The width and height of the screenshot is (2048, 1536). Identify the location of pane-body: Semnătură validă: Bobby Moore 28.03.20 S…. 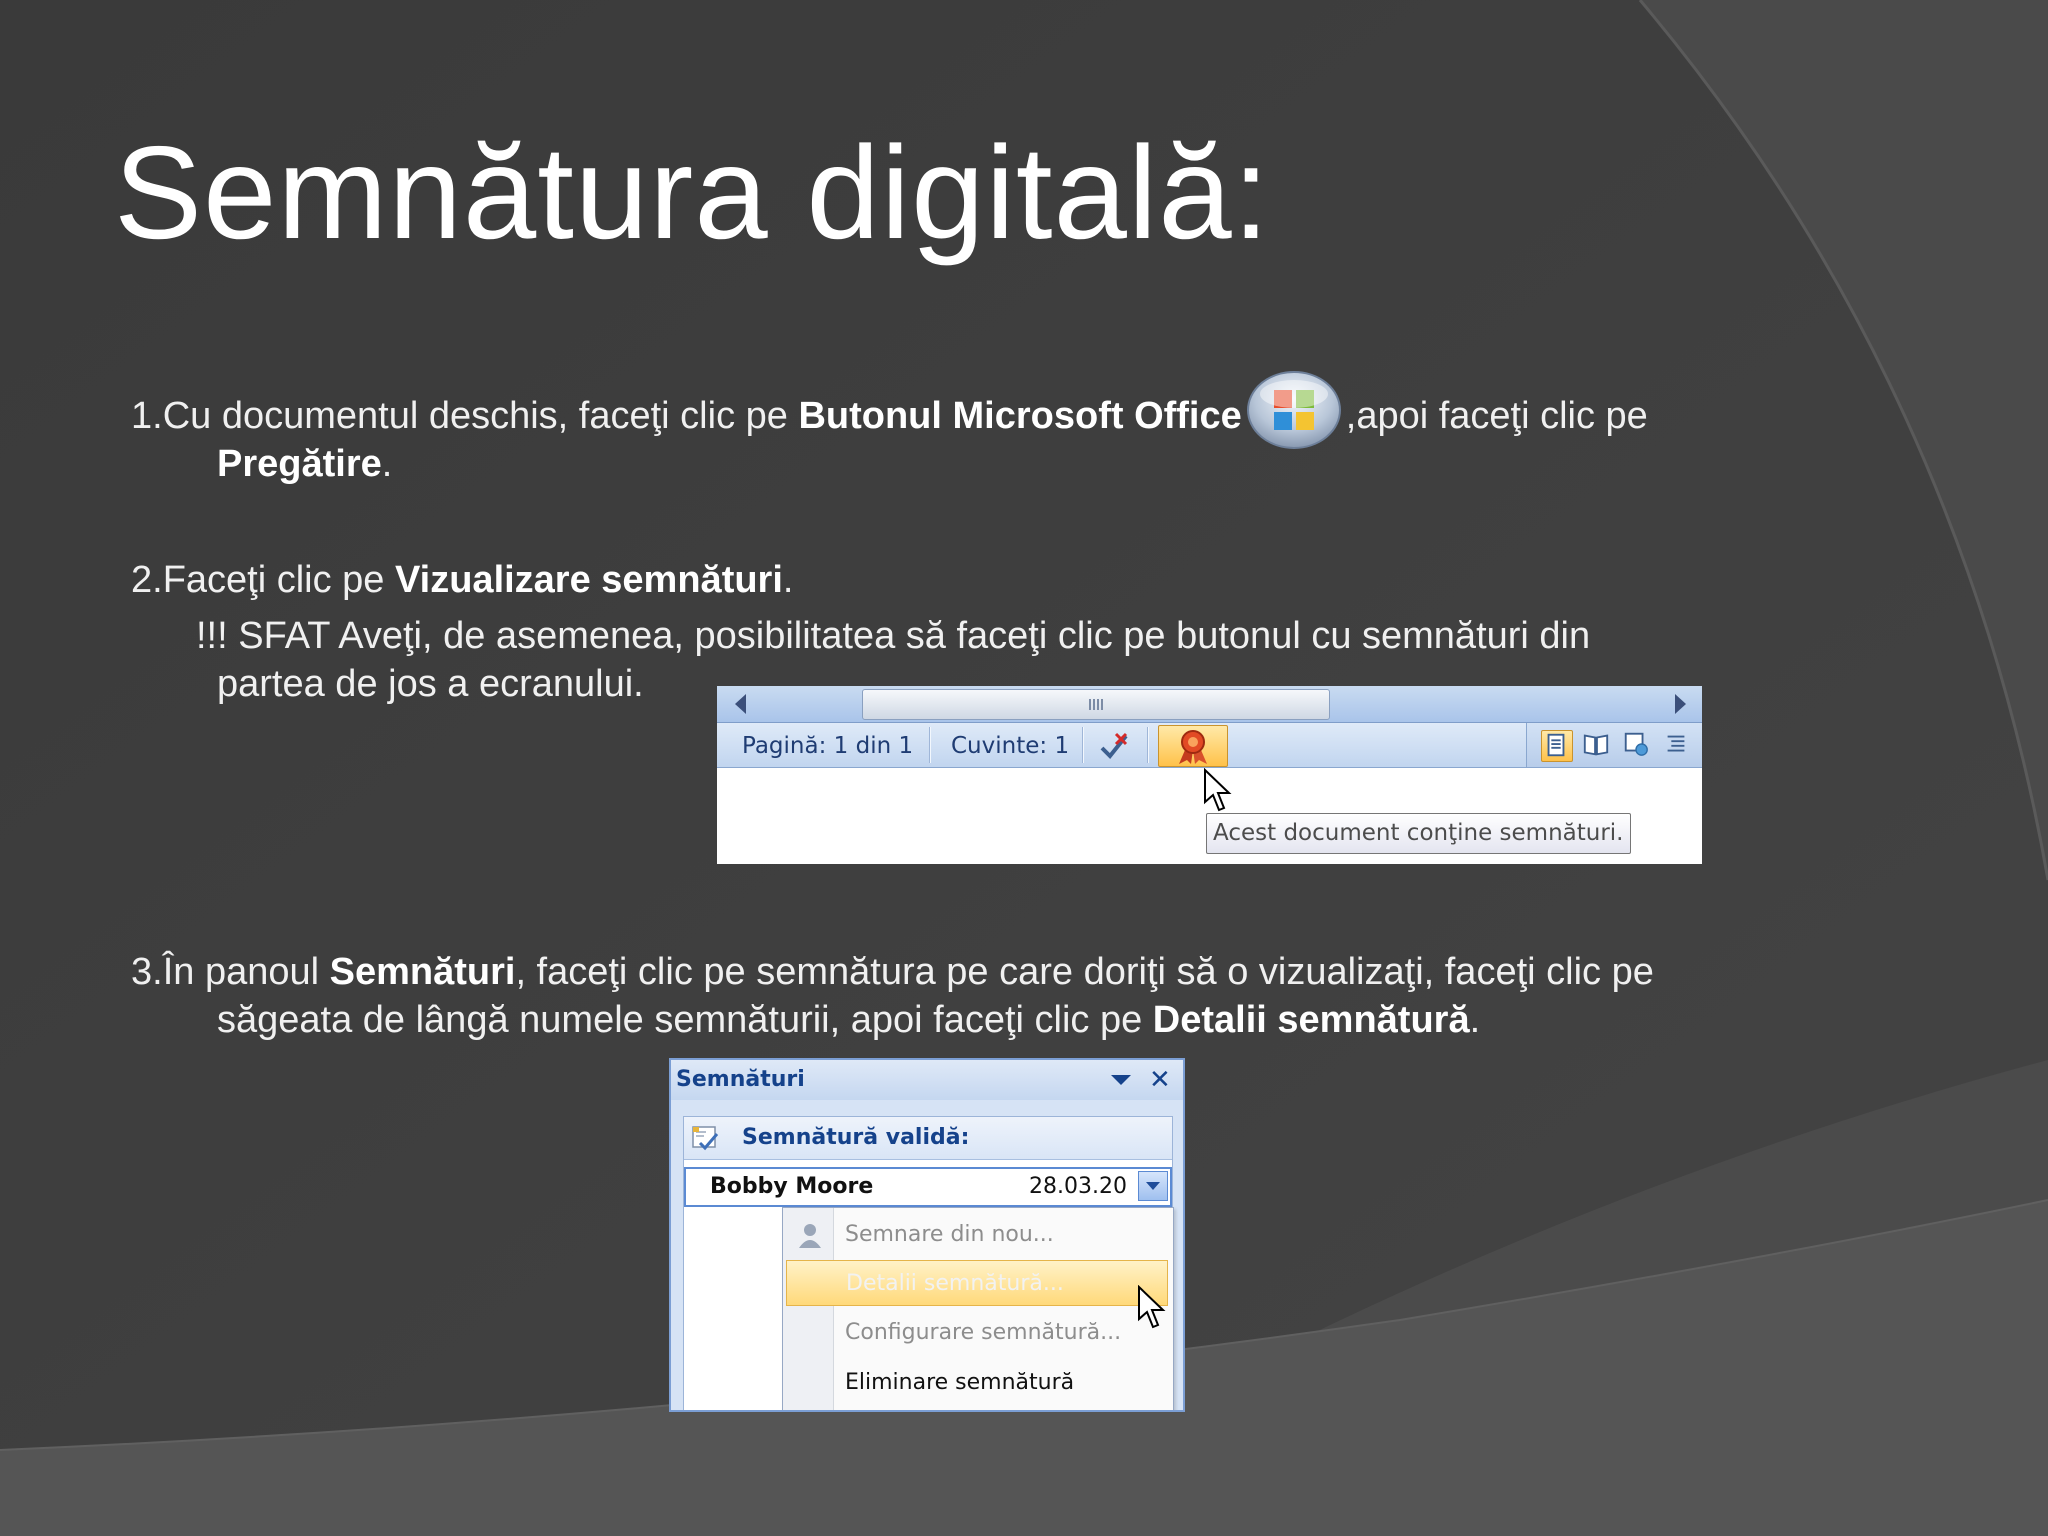
(928, 1263).